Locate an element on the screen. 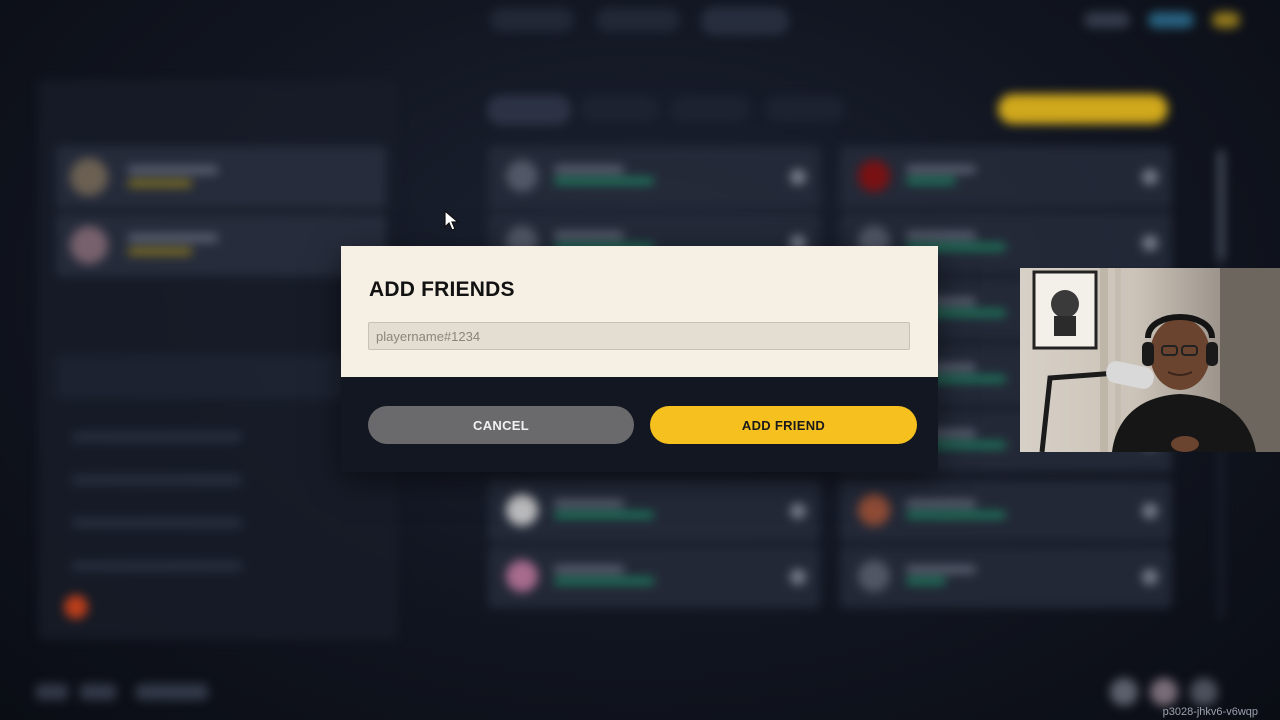 This screenshot has width=1280, height=720. player-name-input is located at coordinates (639, 336).